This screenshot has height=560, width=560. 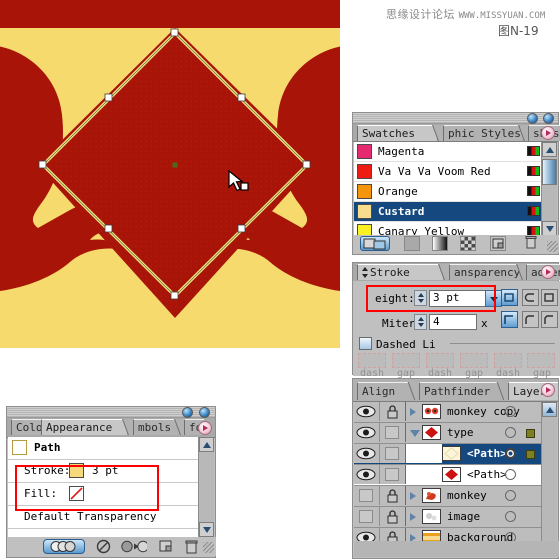 I want to click on stroke-tabbar: Stroke ansparency adient, so click(x=456, y=272).